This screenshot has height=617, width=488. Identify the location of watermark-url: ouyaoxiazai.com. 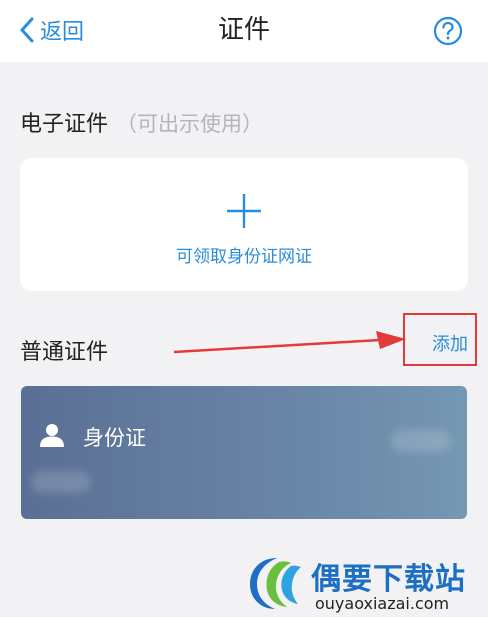
(382, 603).